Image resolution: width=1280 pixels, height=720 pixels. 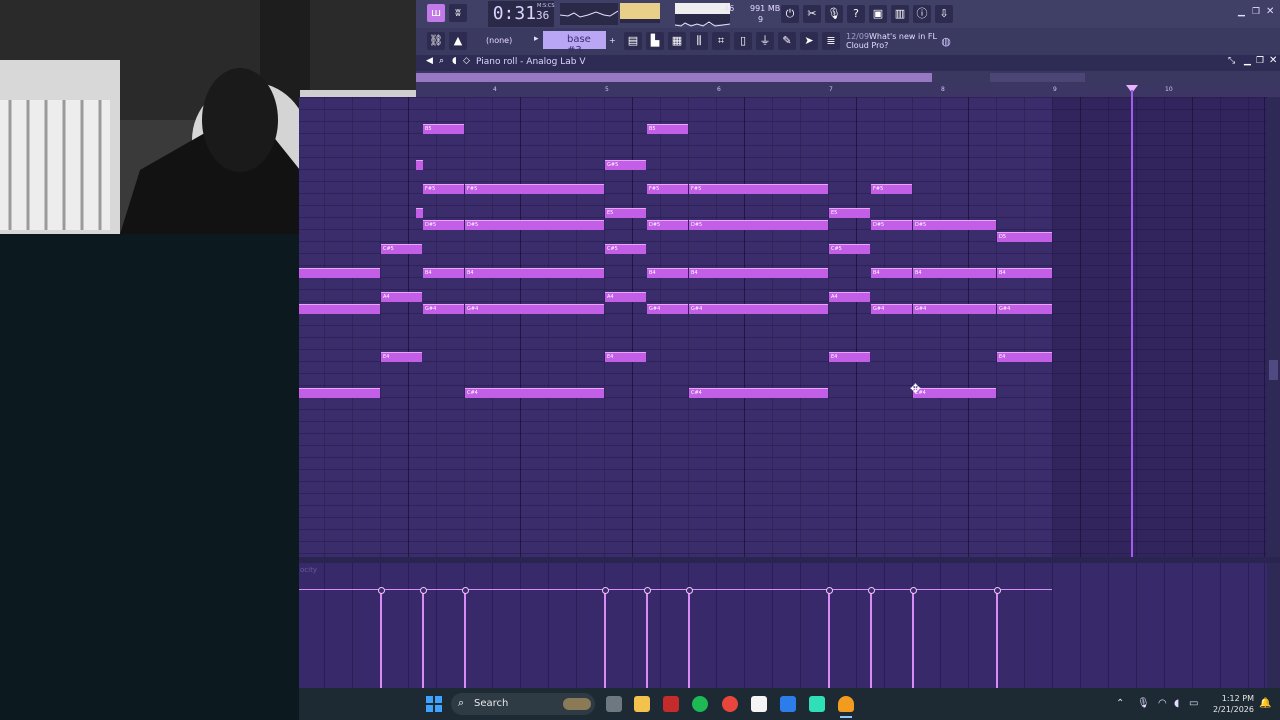 What do you see at coordinates (846, 704) in the screenshot?
I see `fl-studio-icon` at bounding box center [846, 704].